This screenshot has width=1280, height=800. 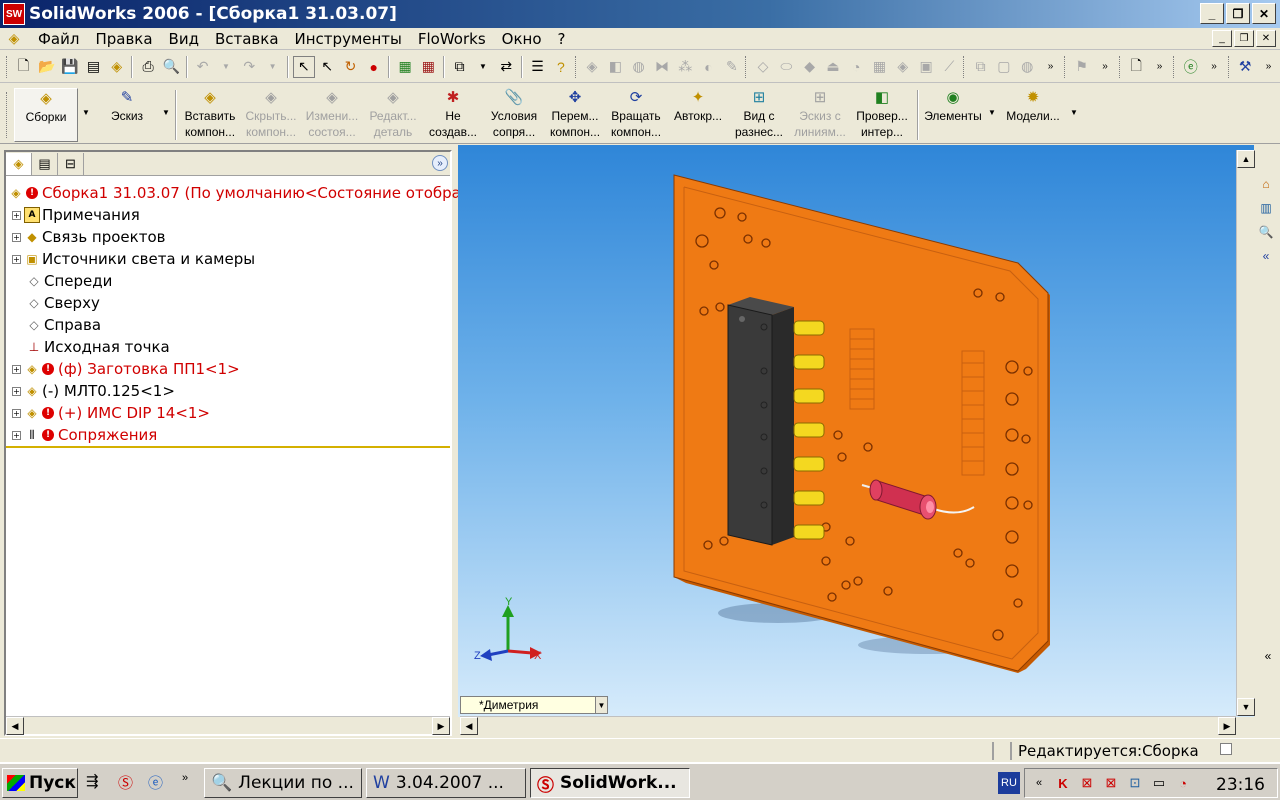 What do you see at coordinates (762, 67) in the screenshot?
I see `feature-tool-1-icon: ◇` at bounding box center [762, 67].